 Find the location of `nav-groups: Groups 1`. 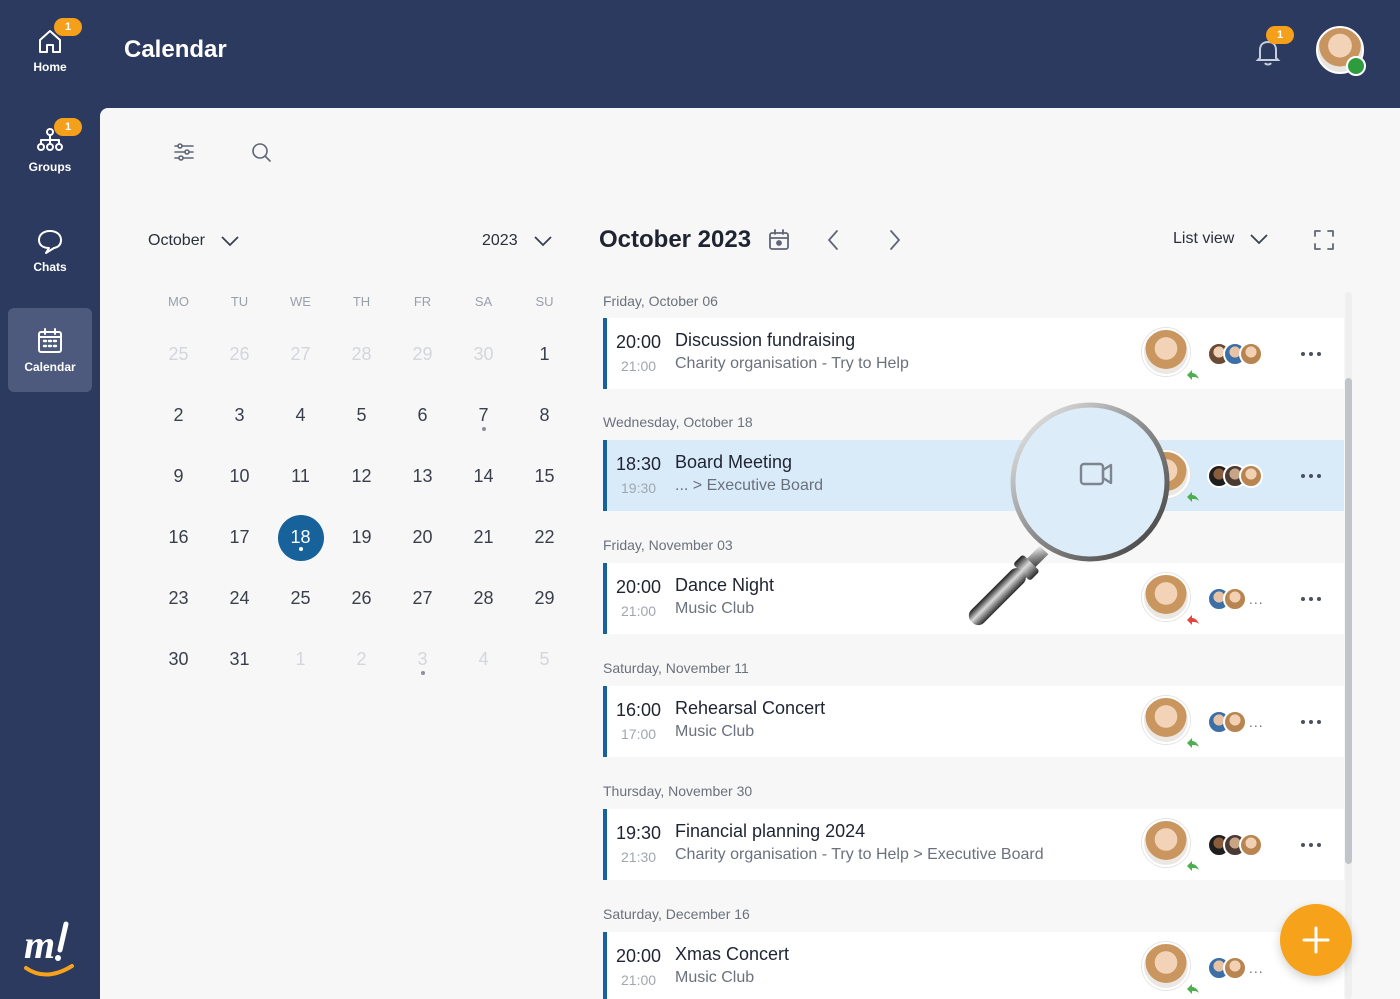

nav-groups: Groups 1 is located at coordinates (50, 150).